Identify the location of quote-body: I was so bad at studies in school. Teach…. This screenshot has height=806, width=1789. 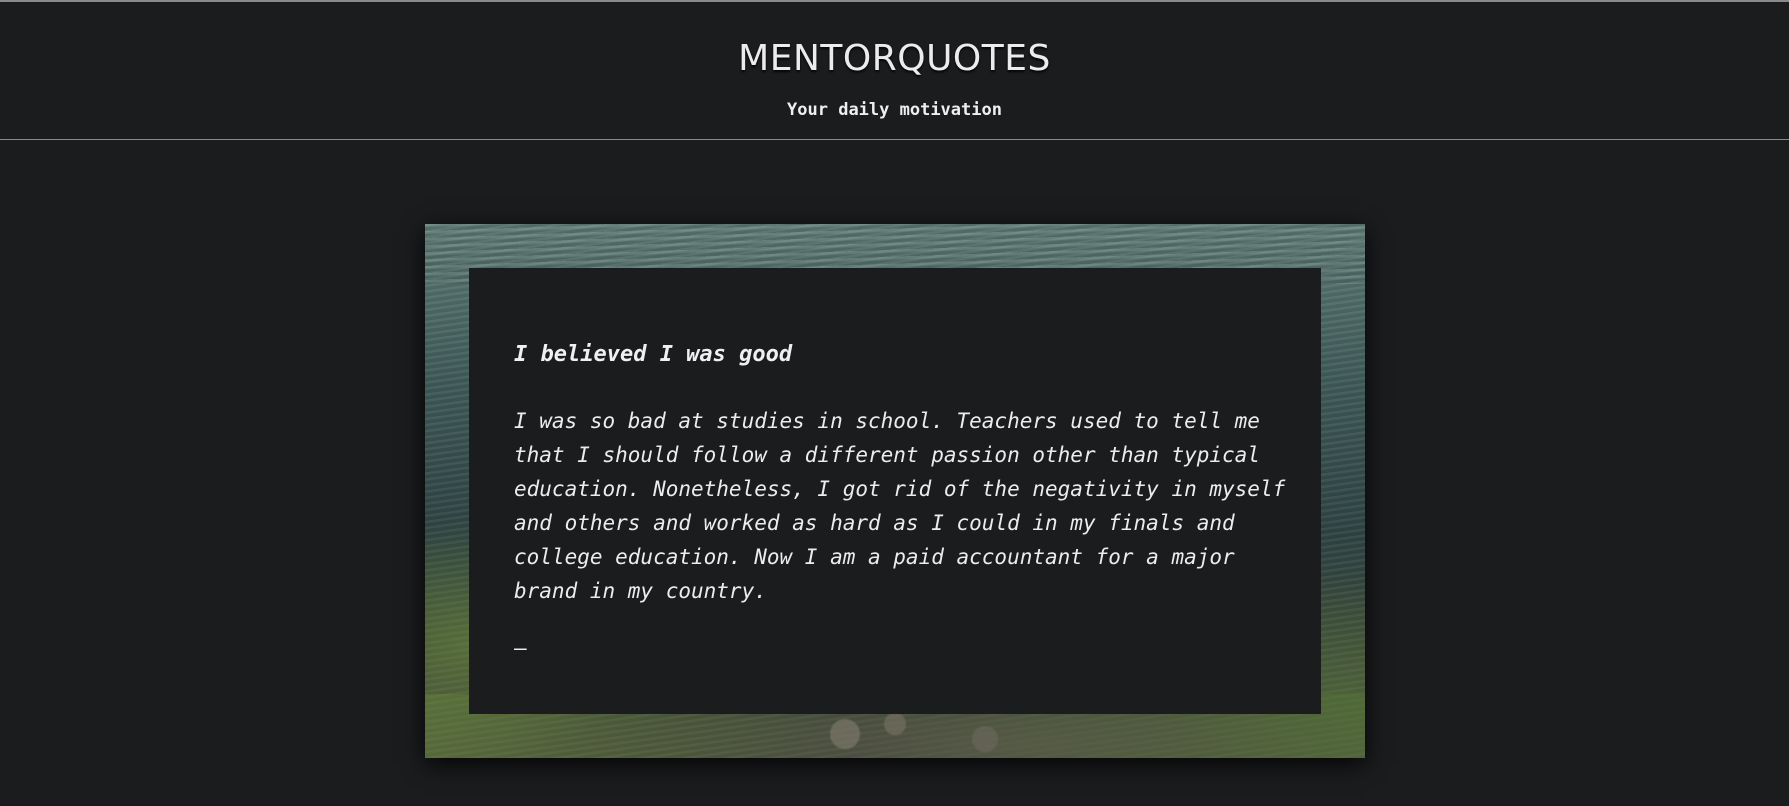
(900, 506).